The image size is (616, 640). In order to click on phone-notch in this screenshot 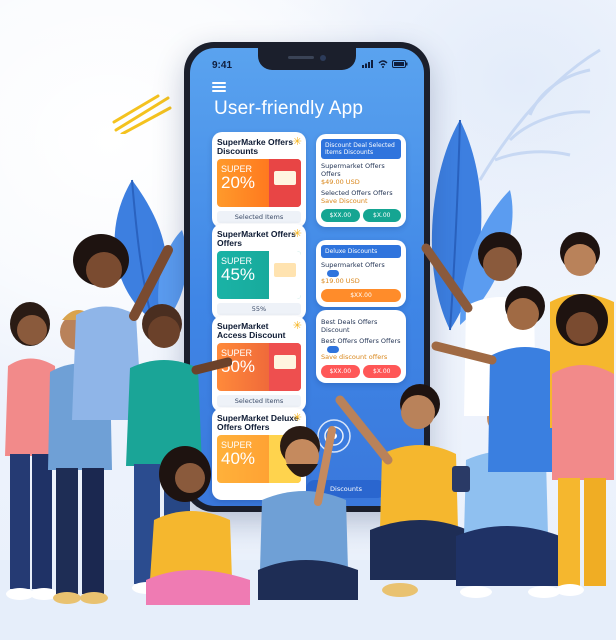, I will do `click(307, 59)`.